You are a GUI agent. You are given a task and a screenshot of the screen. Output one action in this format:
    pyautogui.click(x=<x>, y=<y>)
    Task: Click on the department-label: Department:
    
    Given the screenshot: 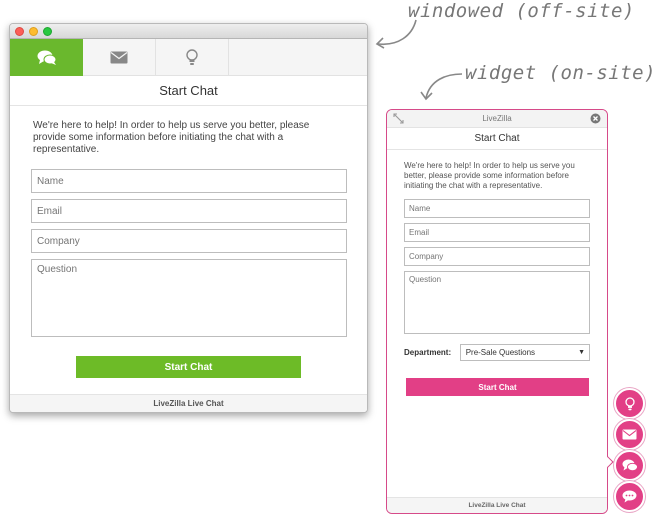 What is the action you would take?
    pyautogui.click(x=428, y=352)
    